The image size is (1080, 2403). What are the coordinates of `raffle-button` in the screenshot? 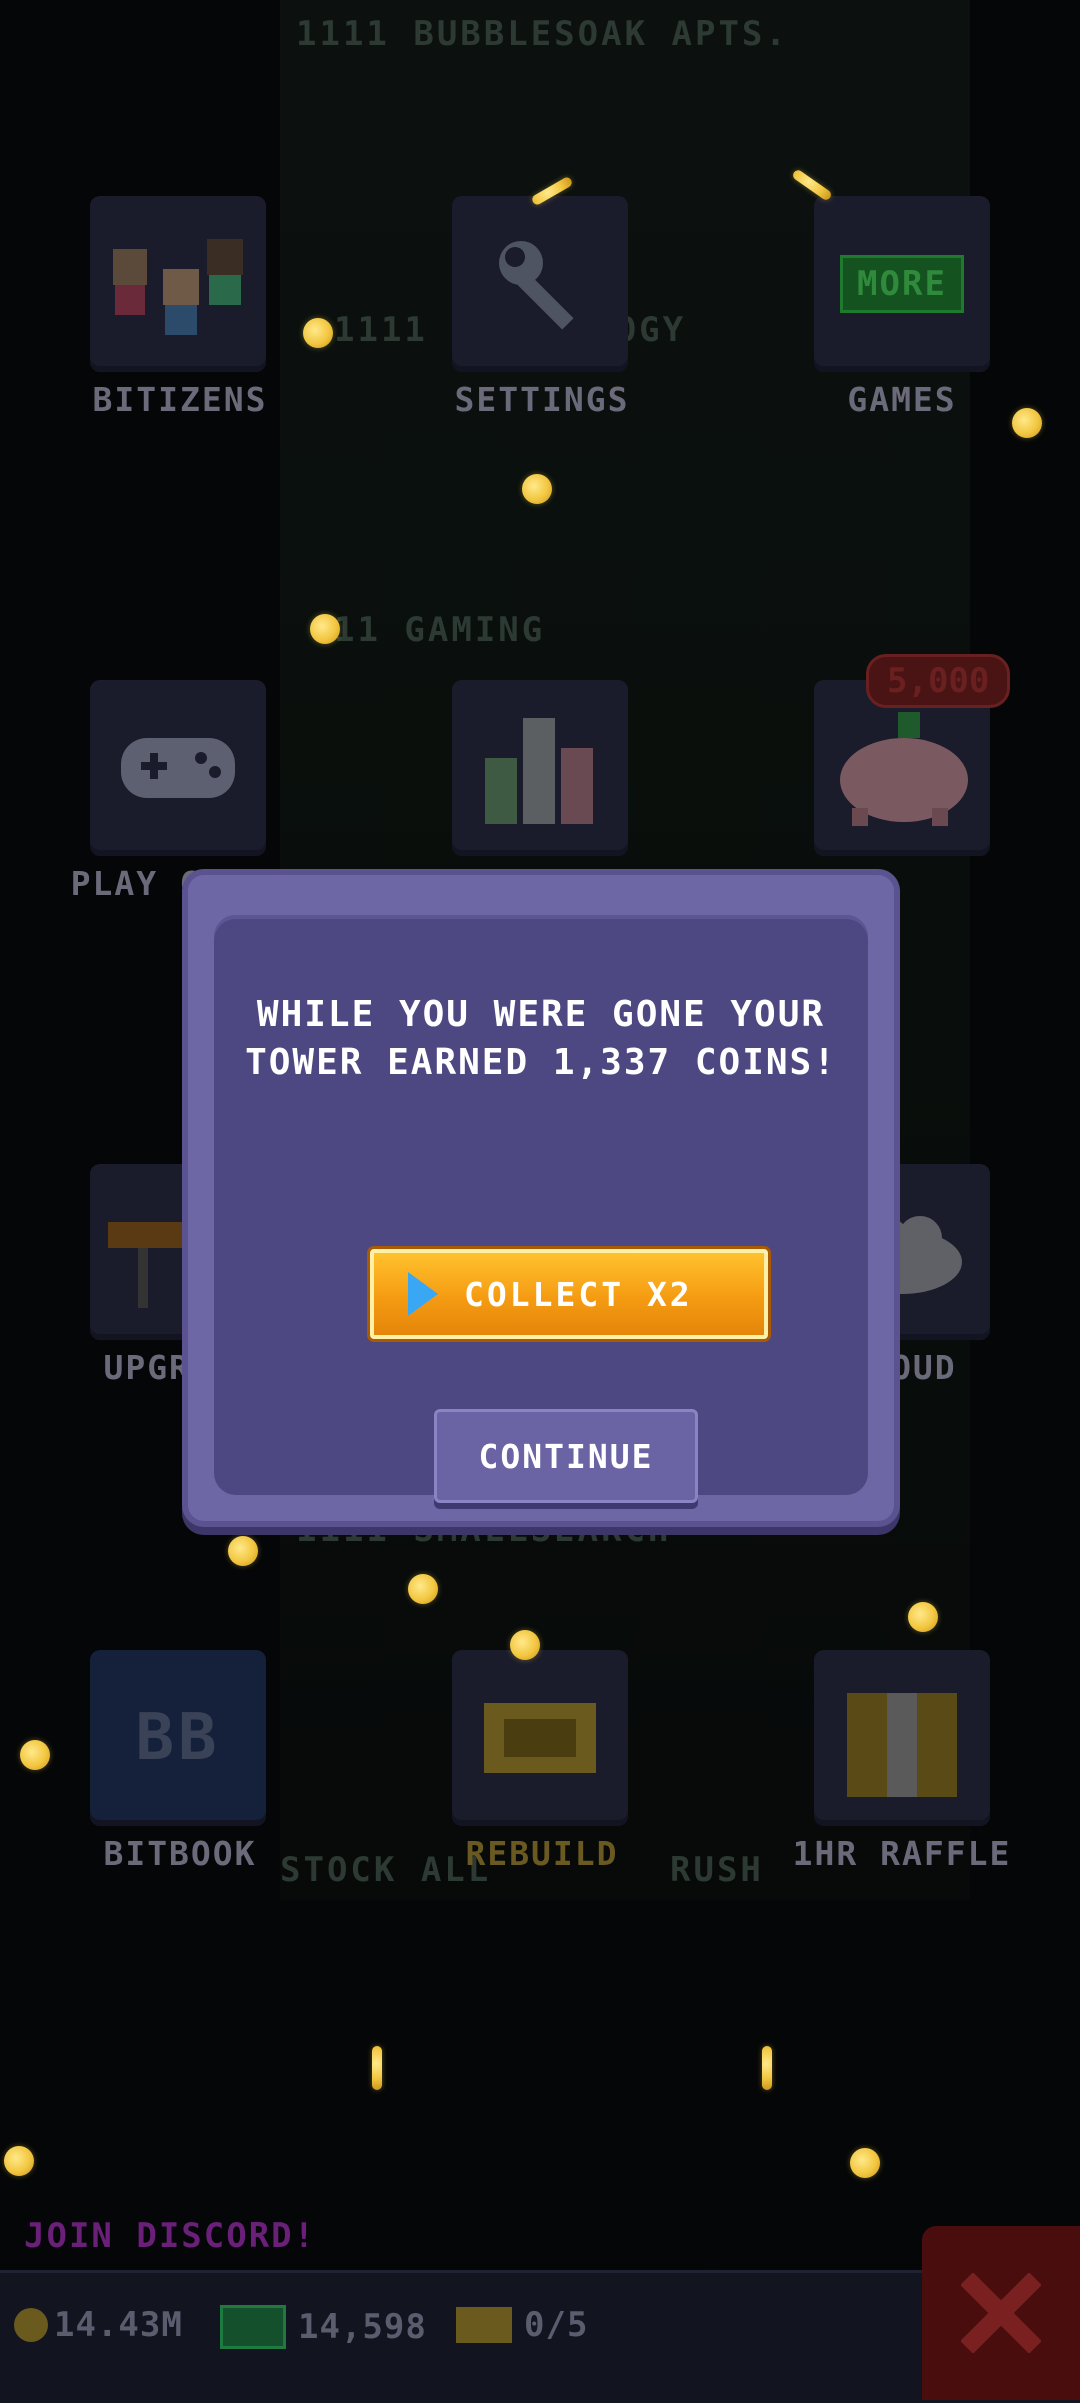 It's located at (902, 1738).